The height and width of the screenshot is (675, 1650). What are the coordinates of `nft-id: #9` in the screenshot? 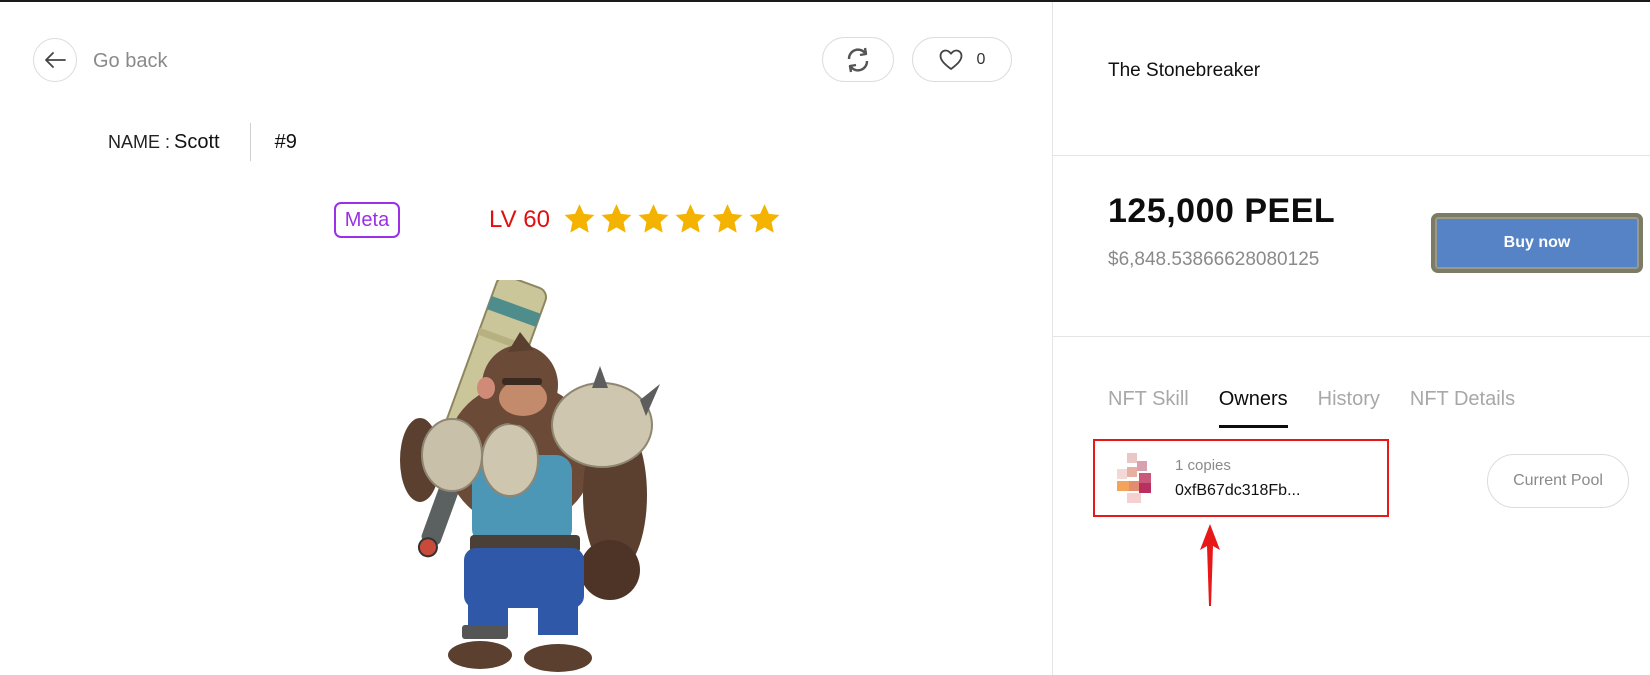 It's located at (285, 141).